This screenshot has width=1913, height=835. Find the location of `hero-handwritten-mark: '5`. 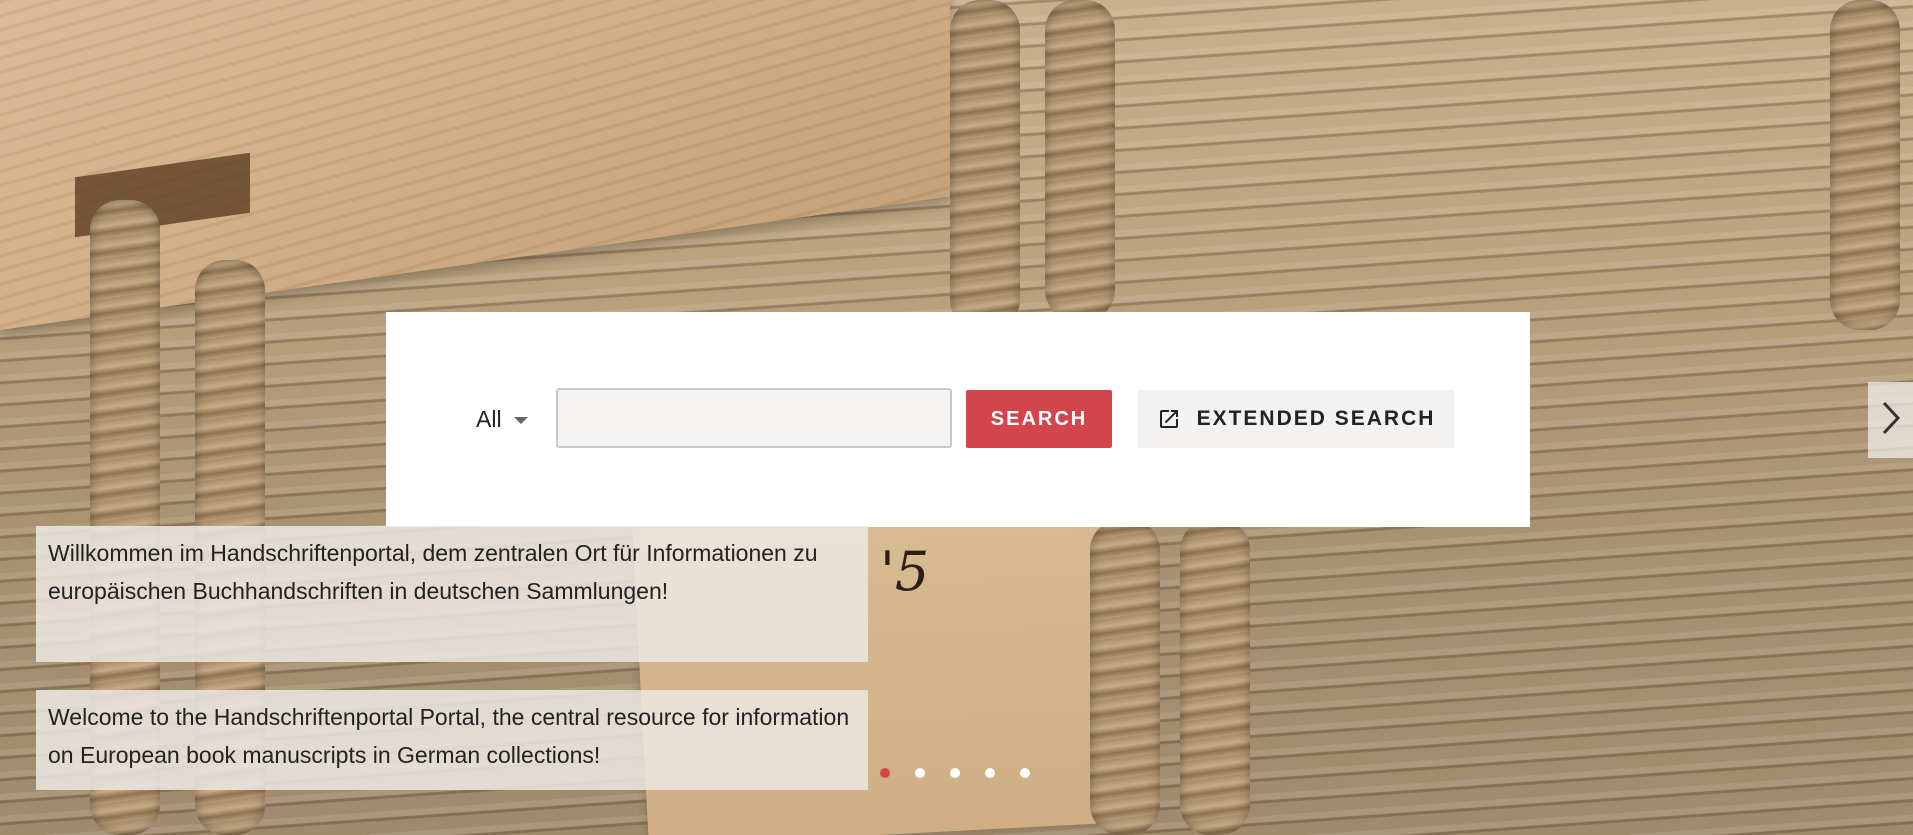

hero-handwritten-mark: '5 is located at coordinates (905, 571).